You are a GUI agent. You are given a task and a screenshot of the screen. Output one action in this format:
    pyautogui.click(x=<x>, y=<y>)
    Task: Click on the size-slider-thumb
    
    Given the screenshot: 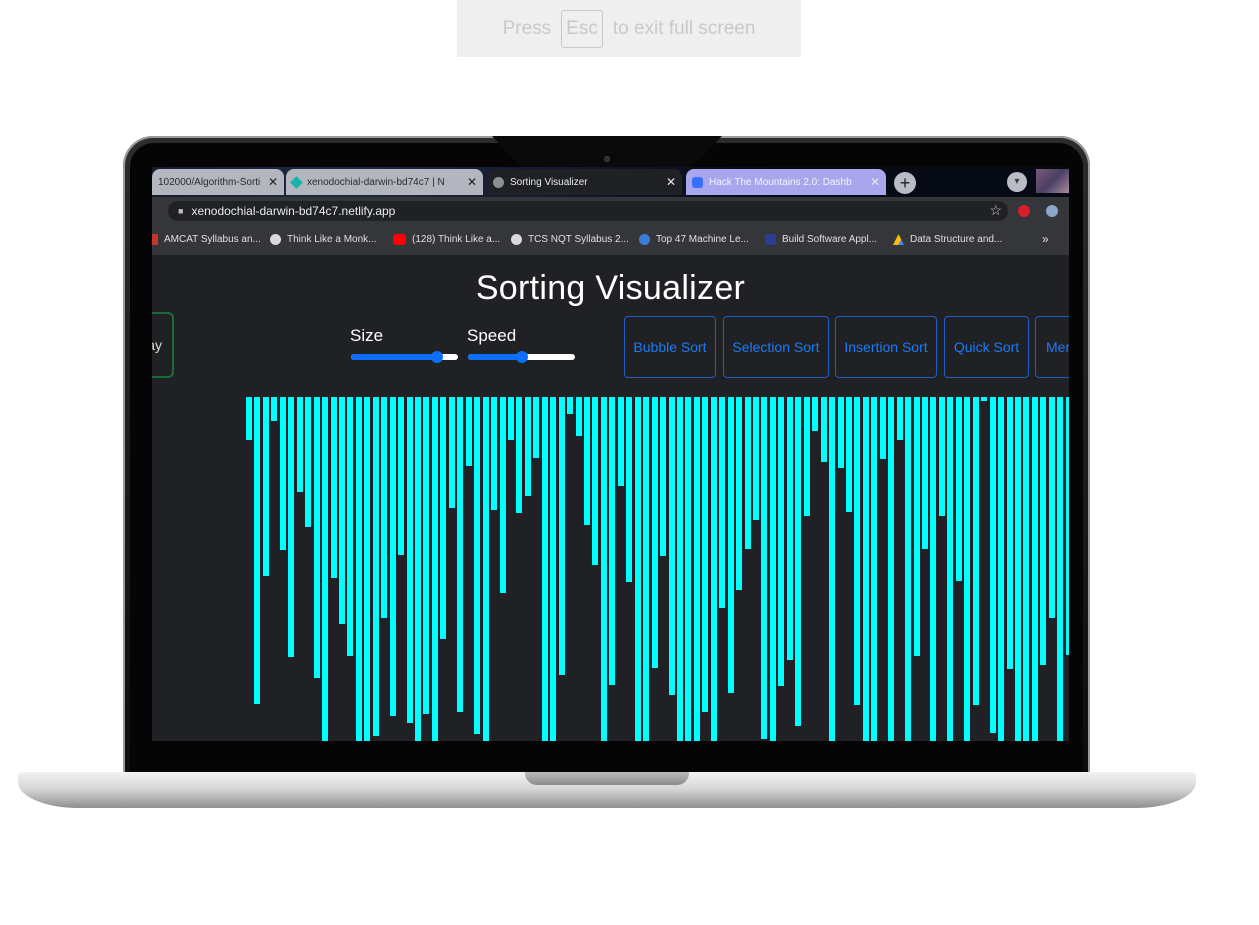 What is the action you would take?
    pyautogui.click(x=436, y=357)
    